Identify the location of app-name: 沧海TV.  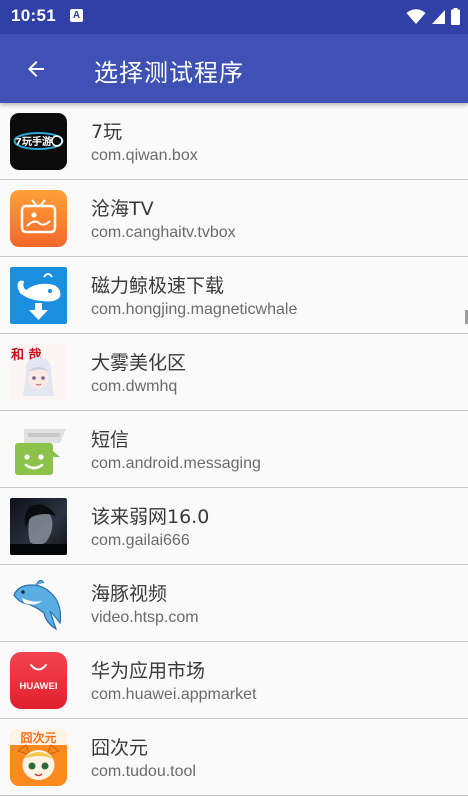
(122, 209).